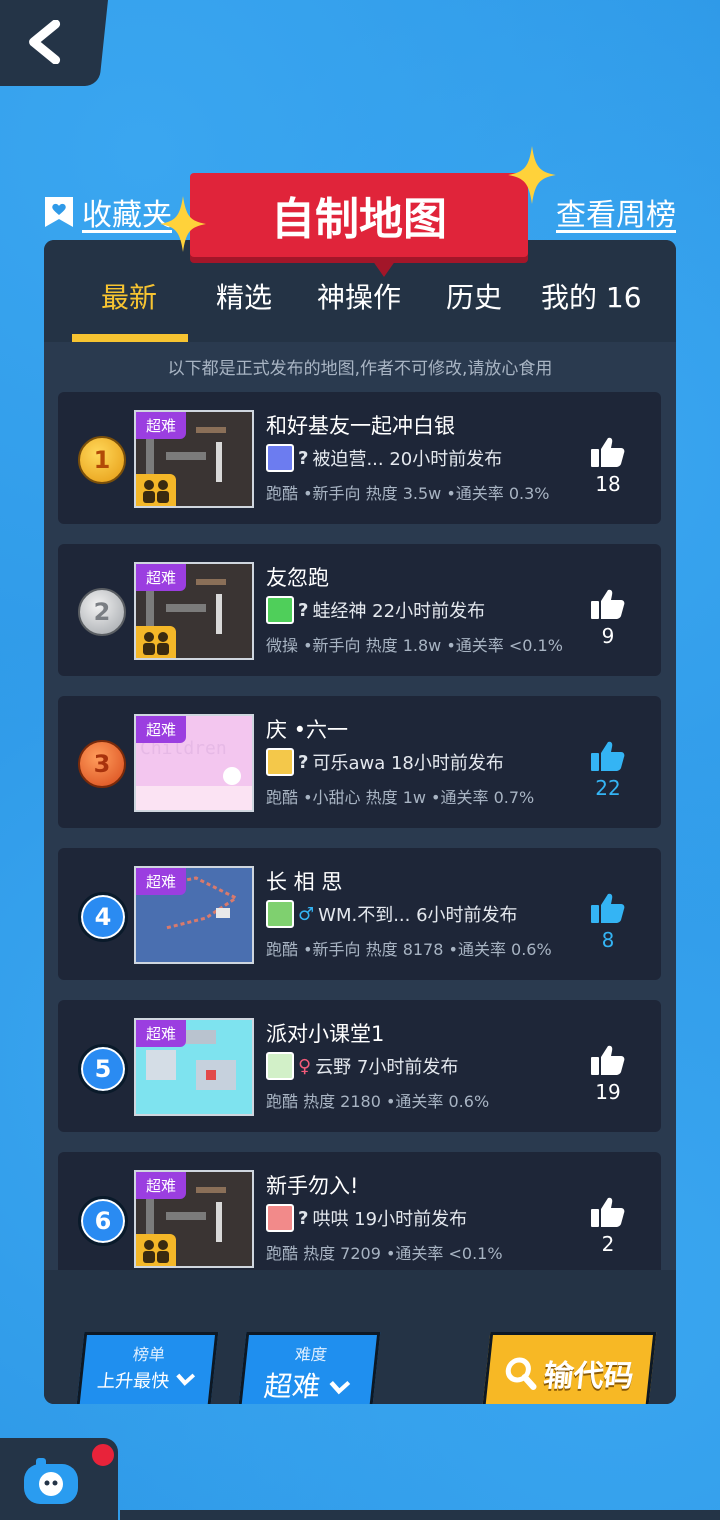 This screenshot has height=1520, width=720. Describe the element at coordinates (307, 730) in the screenshot. I see `map-name: 庆 •六一` at that location.